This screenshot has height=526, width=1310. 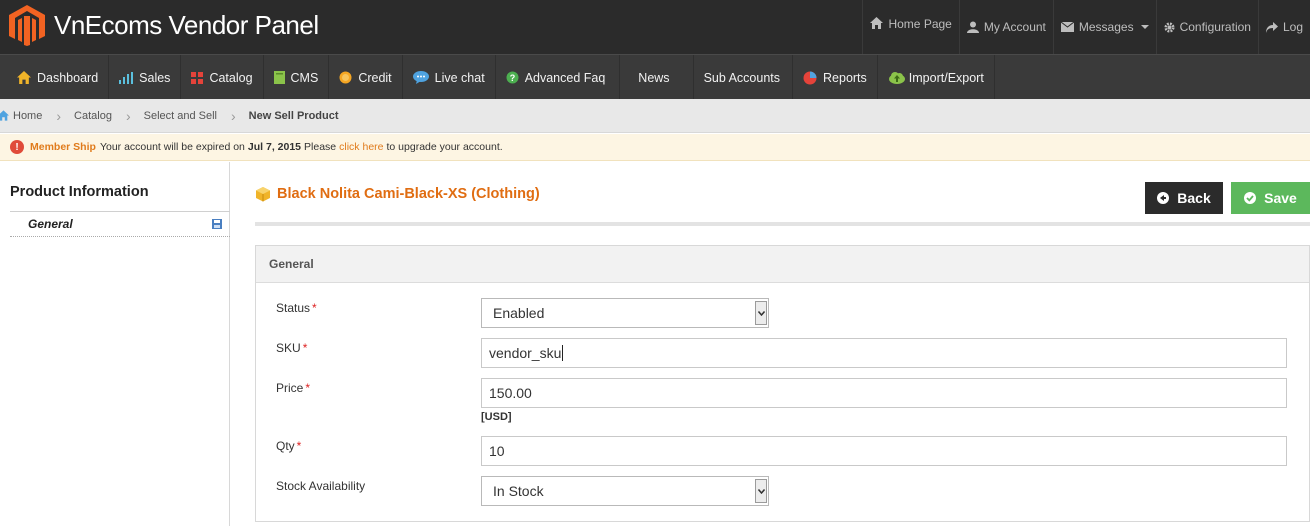 I want to click on book-icon, so click(x=279, y=77).